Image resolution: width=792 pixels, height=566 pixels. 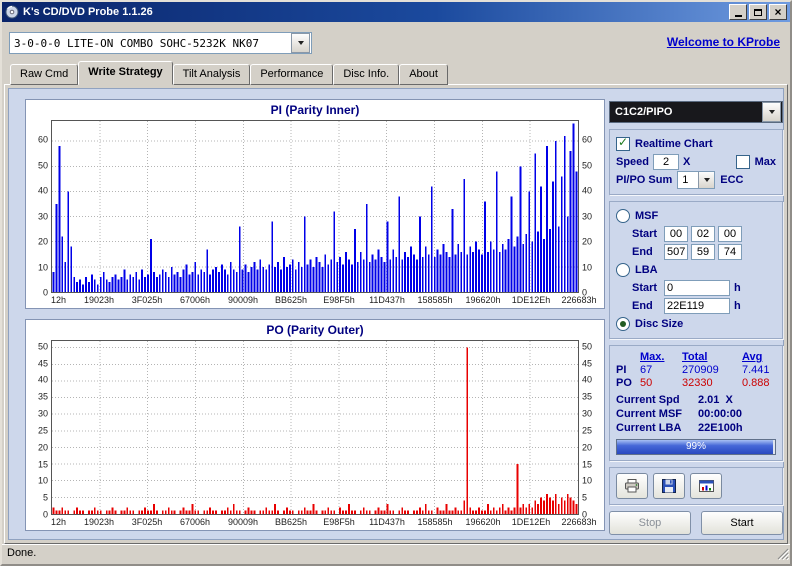 I want to click on close-button: ×, so click(x=778, y=12).